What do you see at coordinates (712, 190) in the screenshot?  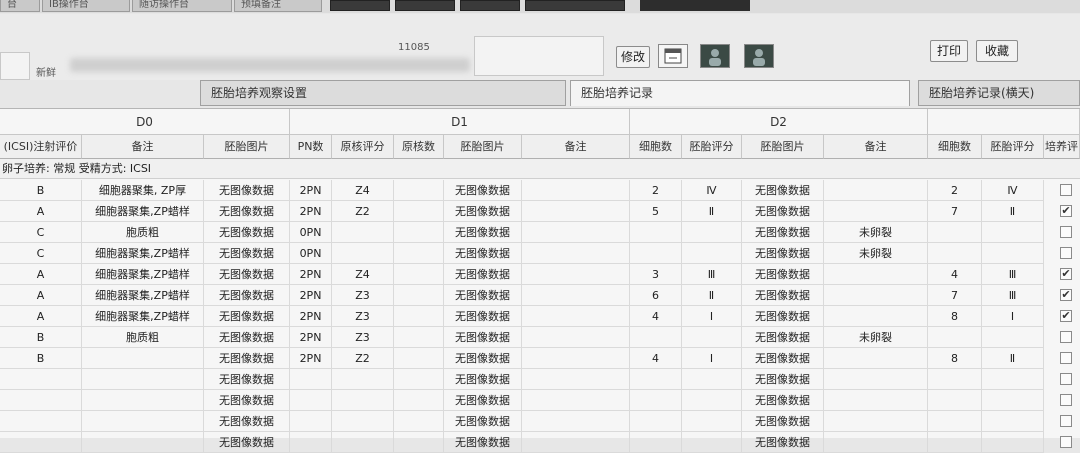 I see `cell-score2: Ⅳ` at bounding box center [712, 190].